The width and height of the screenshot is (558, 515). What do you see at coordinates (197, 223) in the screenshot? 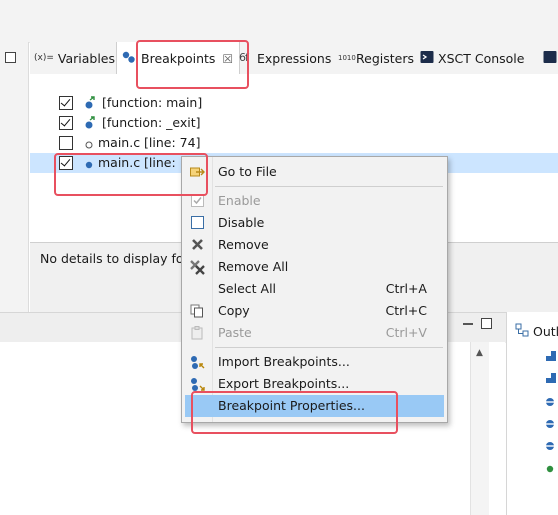
I see `disable-box-icon` at bounding box center [197, 223].